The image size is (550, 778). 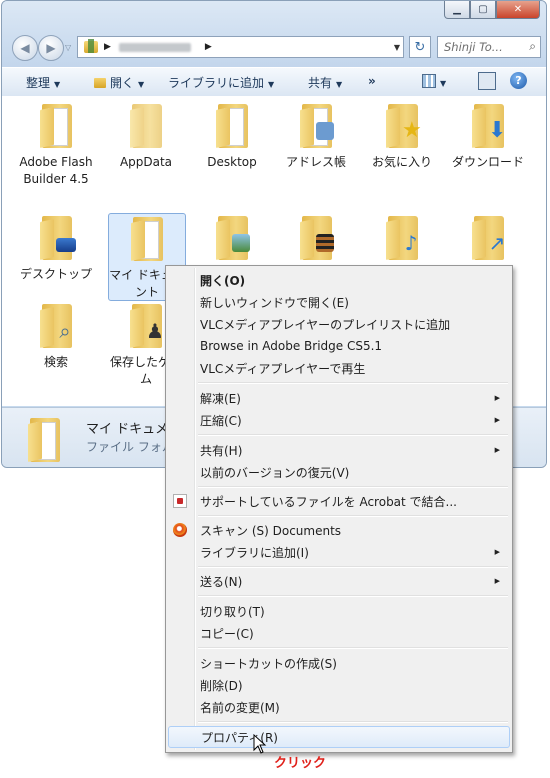 What do you see at coordinates (339, 633) in the screenshot?
I see `menu-item-copy: コピー(C)` at bounding box center [339, 633].